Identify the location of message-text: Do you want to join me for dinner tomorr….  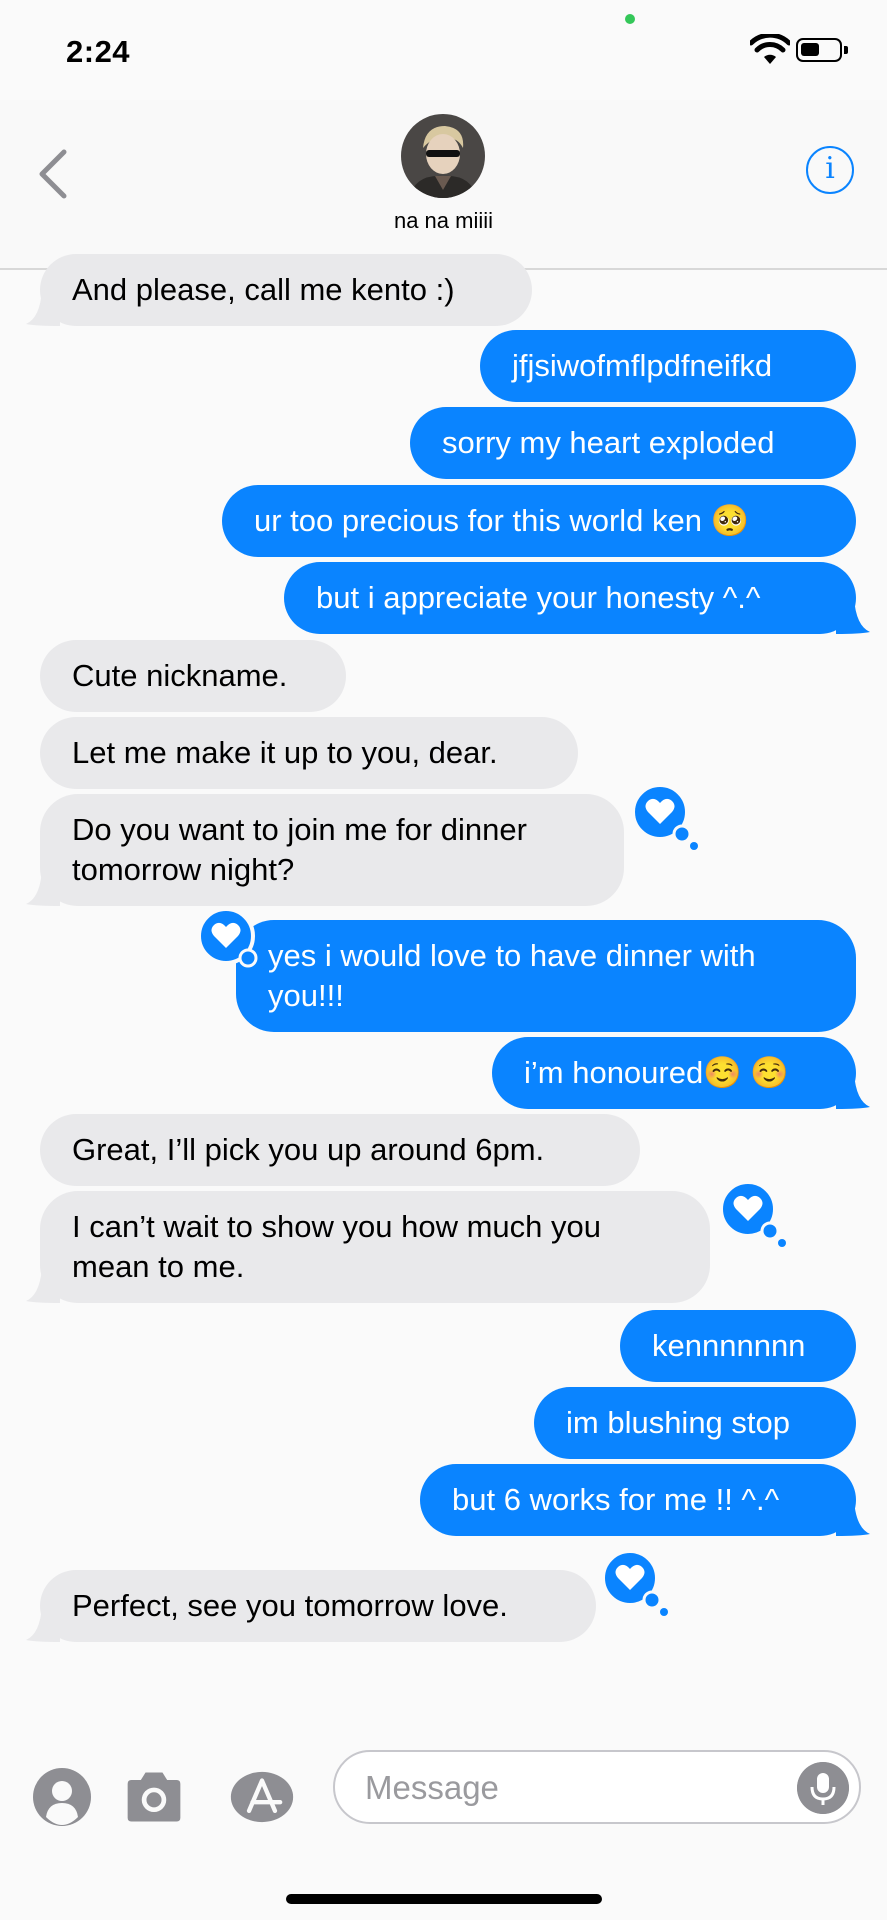
(299, 849).